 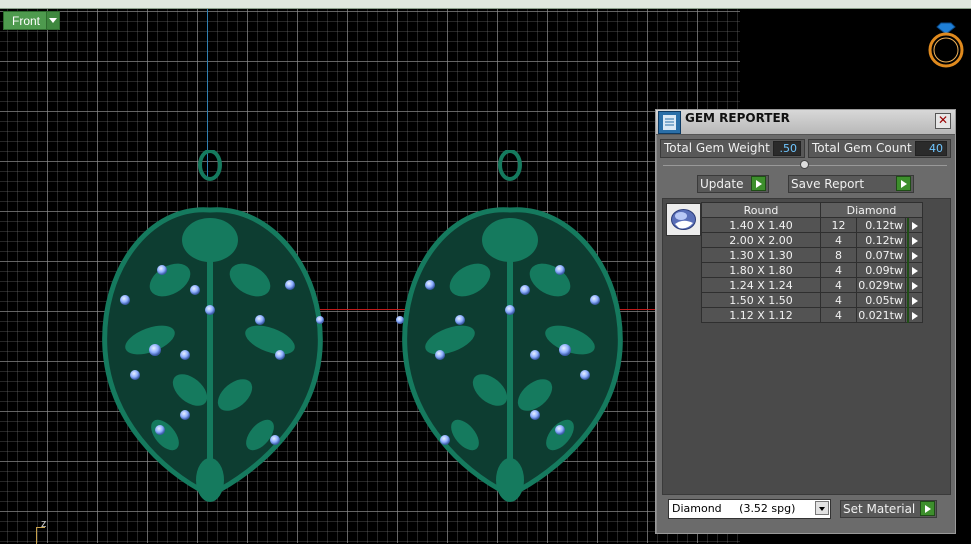 What do you see at coordinates (943, 121) in the screenshot?
I see `close-icon: ✕` at bounding box center [943, 121].